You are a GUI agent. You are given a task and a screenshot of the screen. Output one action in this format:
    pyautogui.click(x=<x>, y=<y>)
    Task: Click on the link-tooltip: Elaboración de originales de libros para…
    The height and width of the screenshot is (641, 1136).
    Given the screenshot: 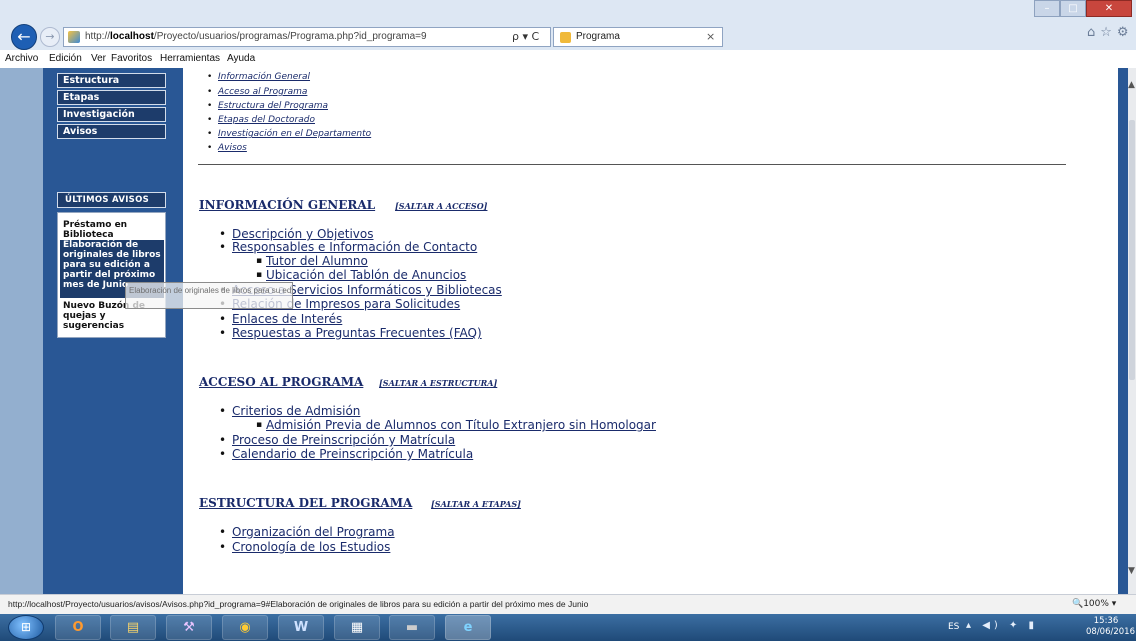 What is the action you would take?
    pyautogui.click(x=209, y=295)
    